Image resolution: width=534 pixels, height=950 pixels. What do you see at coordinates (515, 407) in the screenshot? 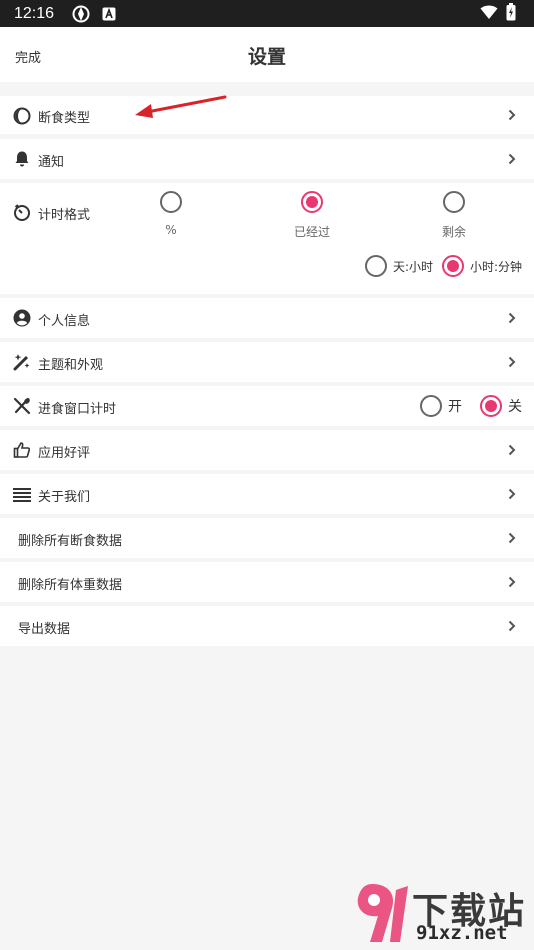
I see `off-label: 关` at bounding box center [515, 407].